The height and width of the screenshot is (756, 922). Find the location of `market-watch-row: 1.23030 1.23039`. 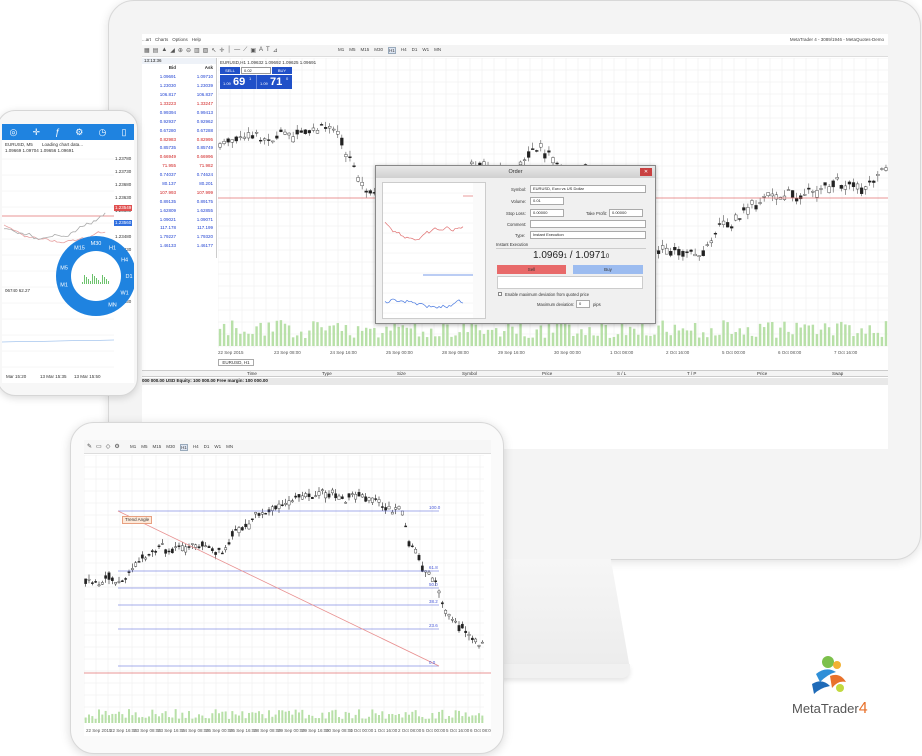

market-watch-row: 1.23030 1.23039 is located at coordinates (179, 86).